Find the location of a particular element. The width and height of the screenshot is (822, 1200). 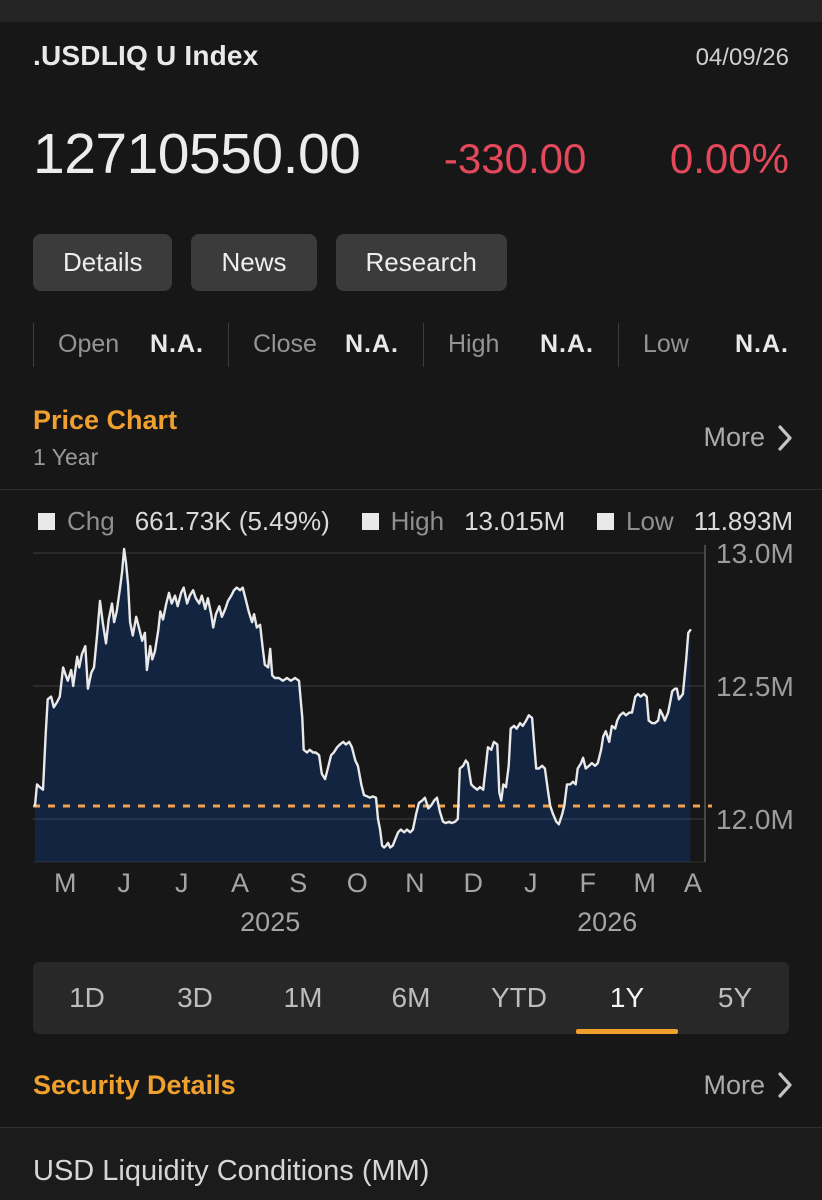

price-change-percent: 0.00% is located at coordinates (729, 158).